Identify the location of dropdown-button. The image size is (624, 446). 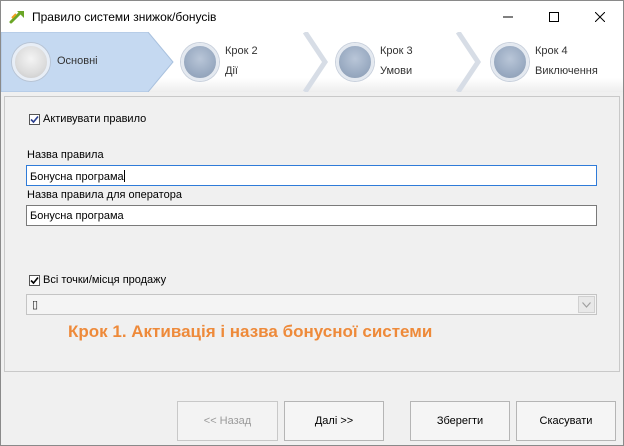
(586, 304).